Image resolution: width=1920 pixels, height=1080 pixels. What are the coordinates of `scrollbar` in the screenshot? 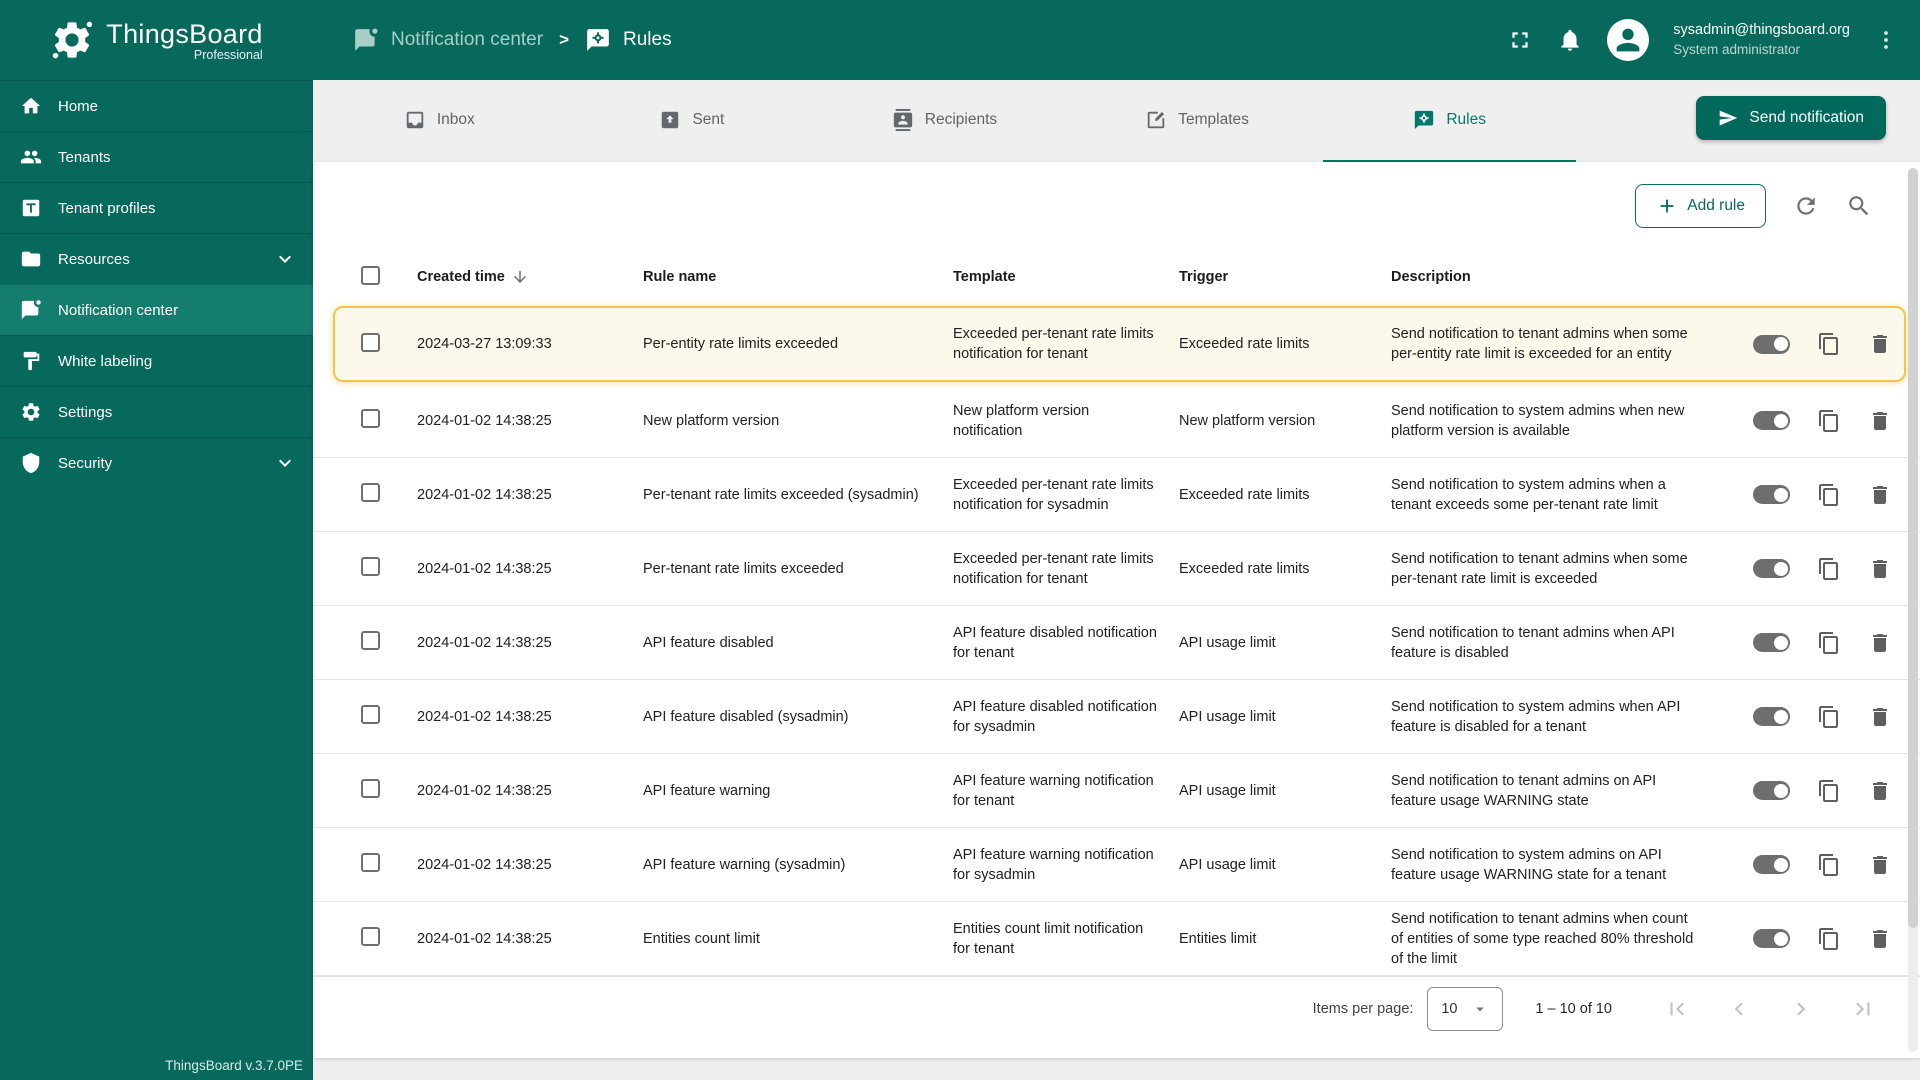 It's located at (1913, 610).